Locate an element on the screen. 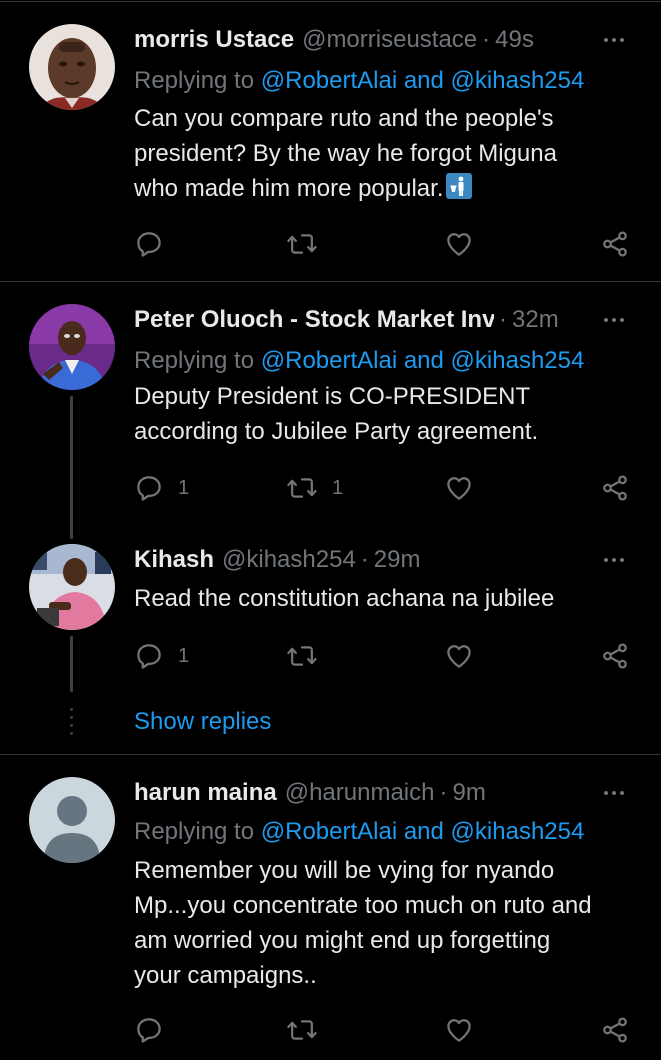 This screenshot has width=661, height=1060. display-name: Peter Oluoch - Stock Market Inᴠ is located at coordinates (314, 320).